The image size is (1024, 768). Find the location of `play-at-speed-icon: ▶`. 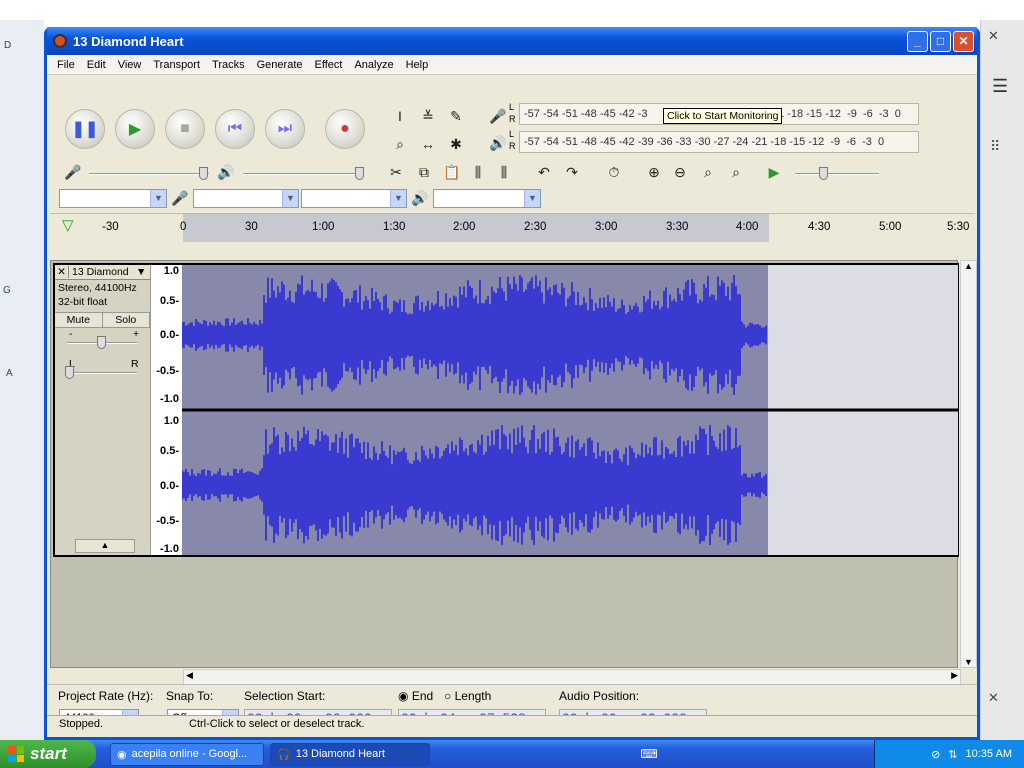

play-at-speed-icon: ▶ is located at coordinates (774, 172).